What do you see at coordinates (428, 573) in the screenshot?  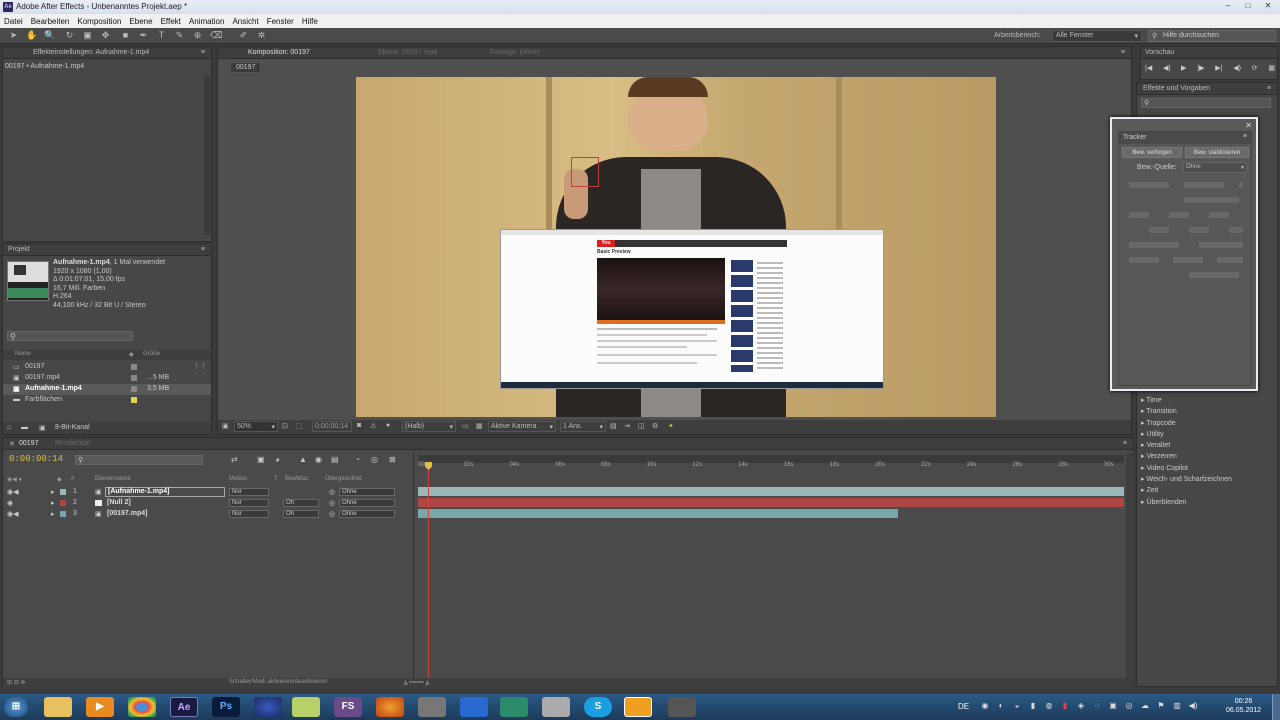 I see `current-time-indicator` at bounding box center [428, 573].